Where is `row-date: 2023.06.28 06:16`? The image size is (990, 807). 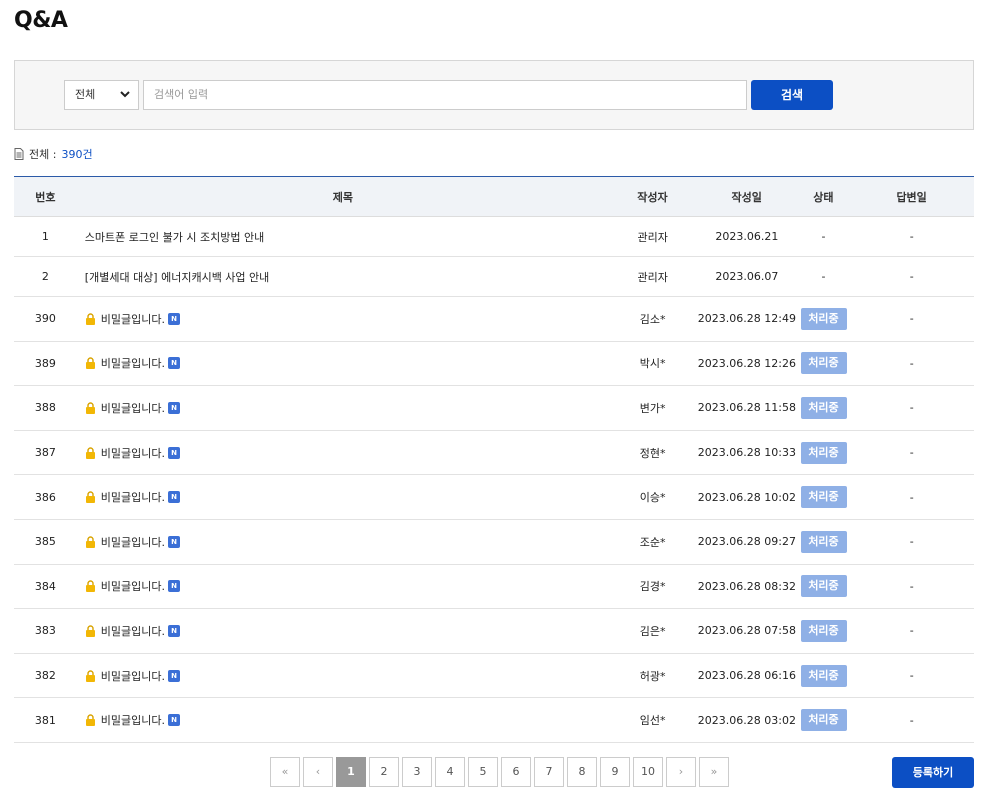 row-date: 2023.06.28 06:16 is located at coordinates (746, 676).